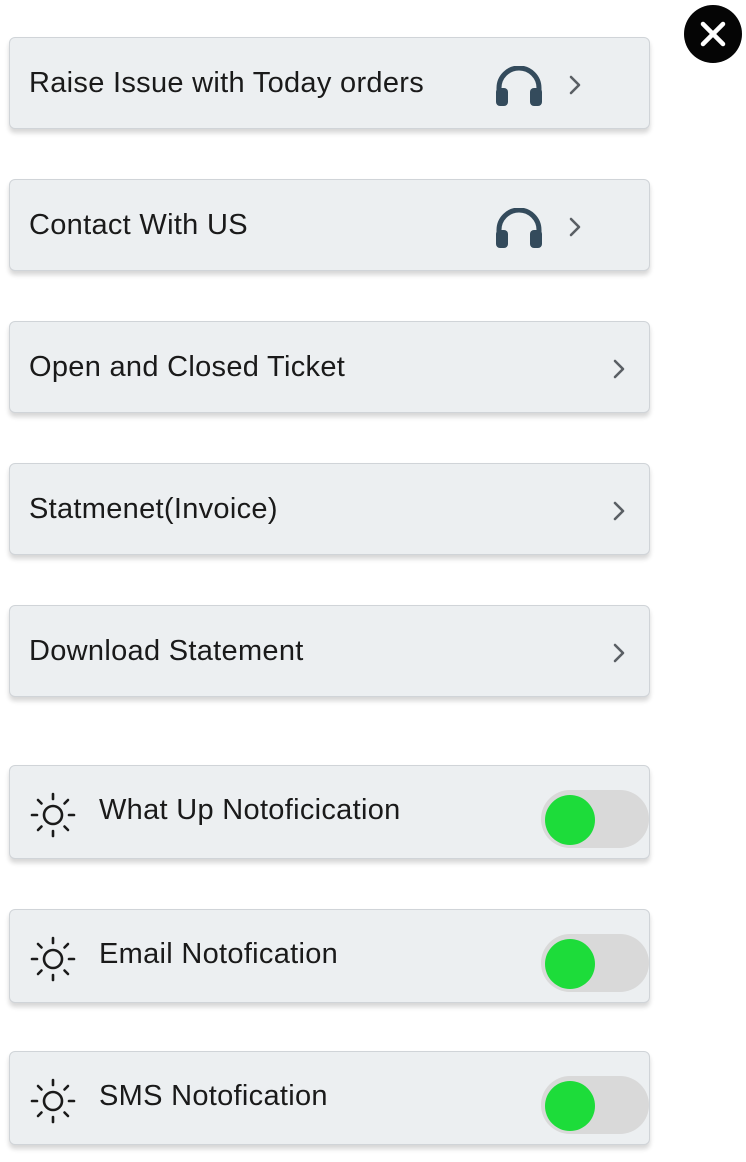 Image resolution: width=746 pixels, height=1162 pixels. I want to click on whatsapp-notification-toggle, so click(595, 819).